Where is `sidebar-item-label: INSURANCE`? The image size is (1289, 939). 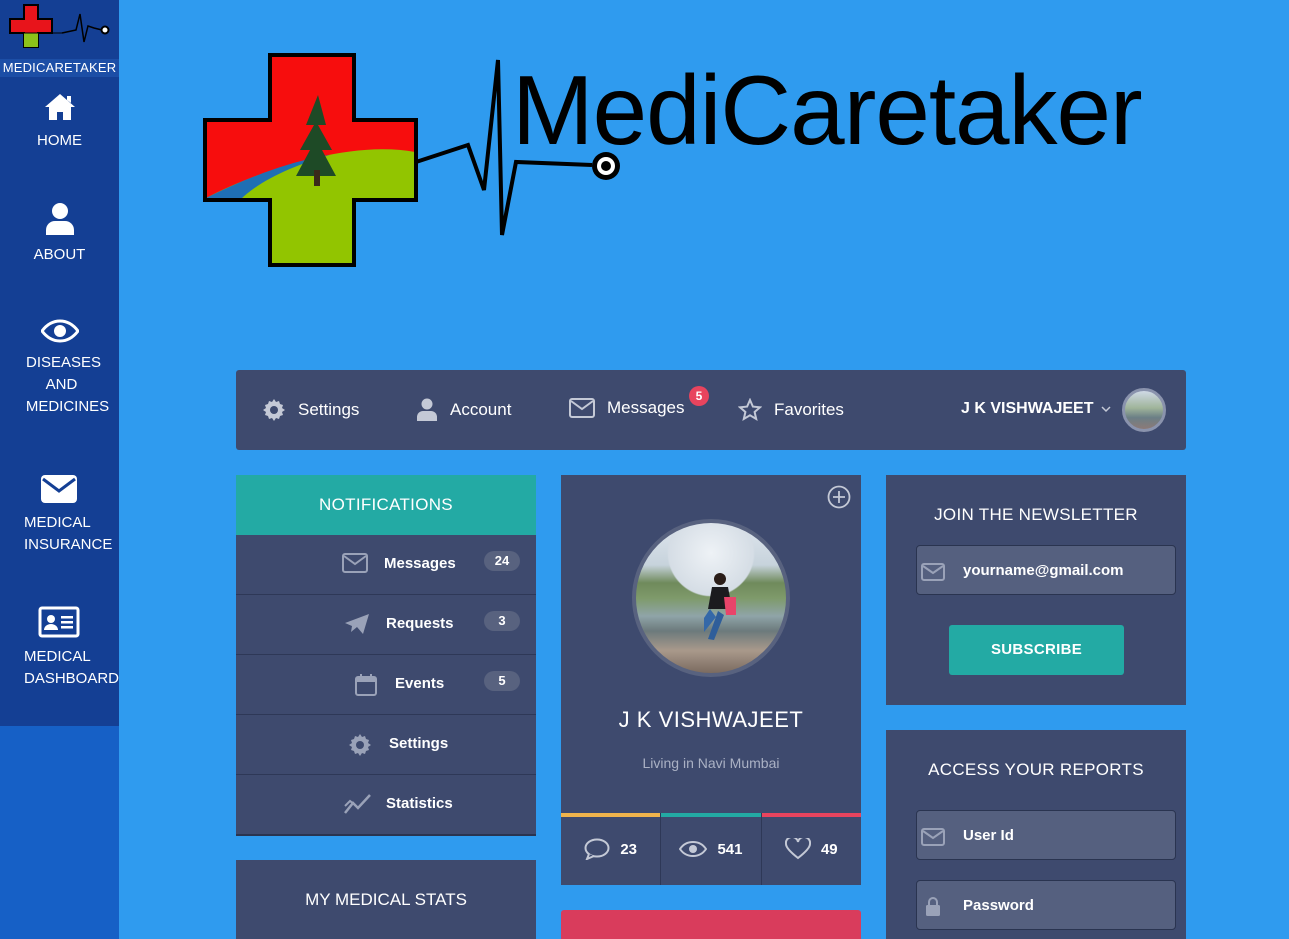
sidebar-item-label: INSURANCE is located at coordinates (68, 544).